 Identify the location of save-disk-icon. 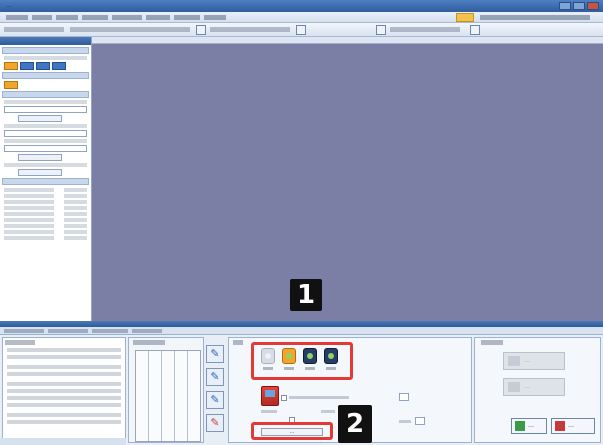
(270, 396).